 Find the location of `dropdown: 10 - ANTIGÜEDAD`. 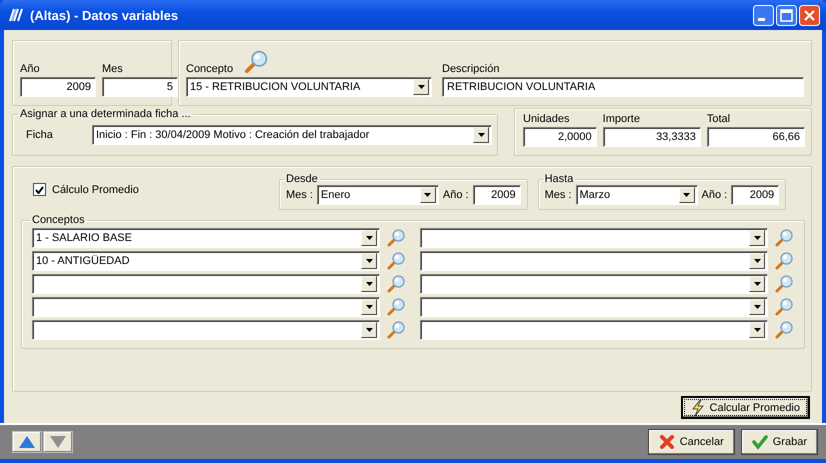

dropdown: 10 - ANTIGÜEDAD is located at coordinates (206, 261).